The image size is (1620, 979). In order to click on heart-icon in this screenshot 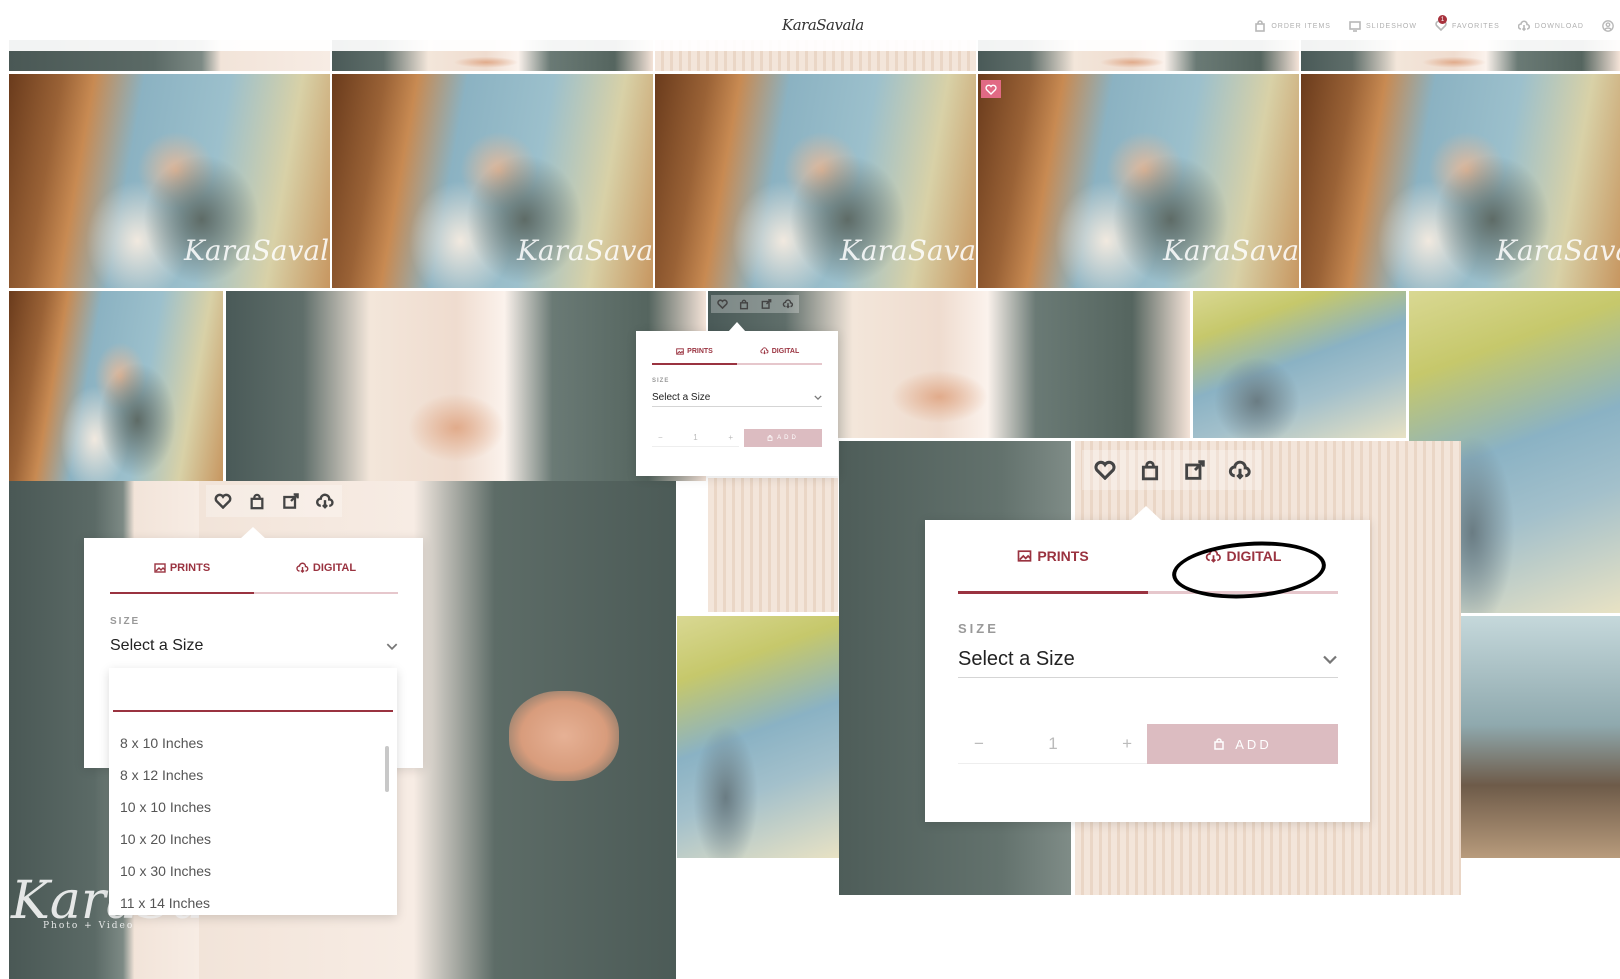, I will do `click(1104, 470)`.